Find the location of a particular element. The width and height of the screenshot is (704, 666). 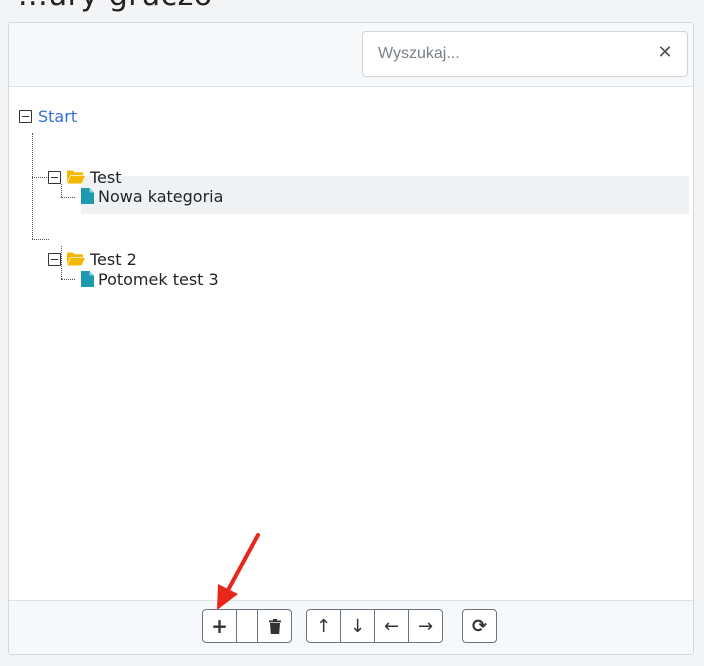

panel-header: ✕ is located at coordinates (351, 55).